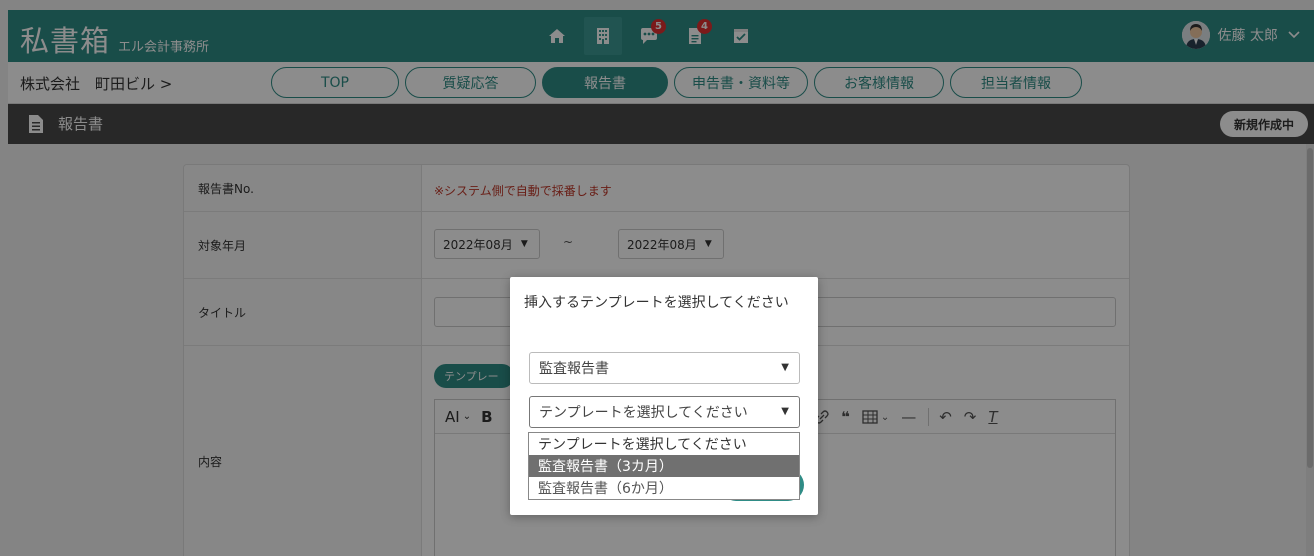 Image resolution: width=1314 pixels, height=556 pixels. I want to click on template-option-selected: 監査報告書（3カ月）, so click(664, 466).